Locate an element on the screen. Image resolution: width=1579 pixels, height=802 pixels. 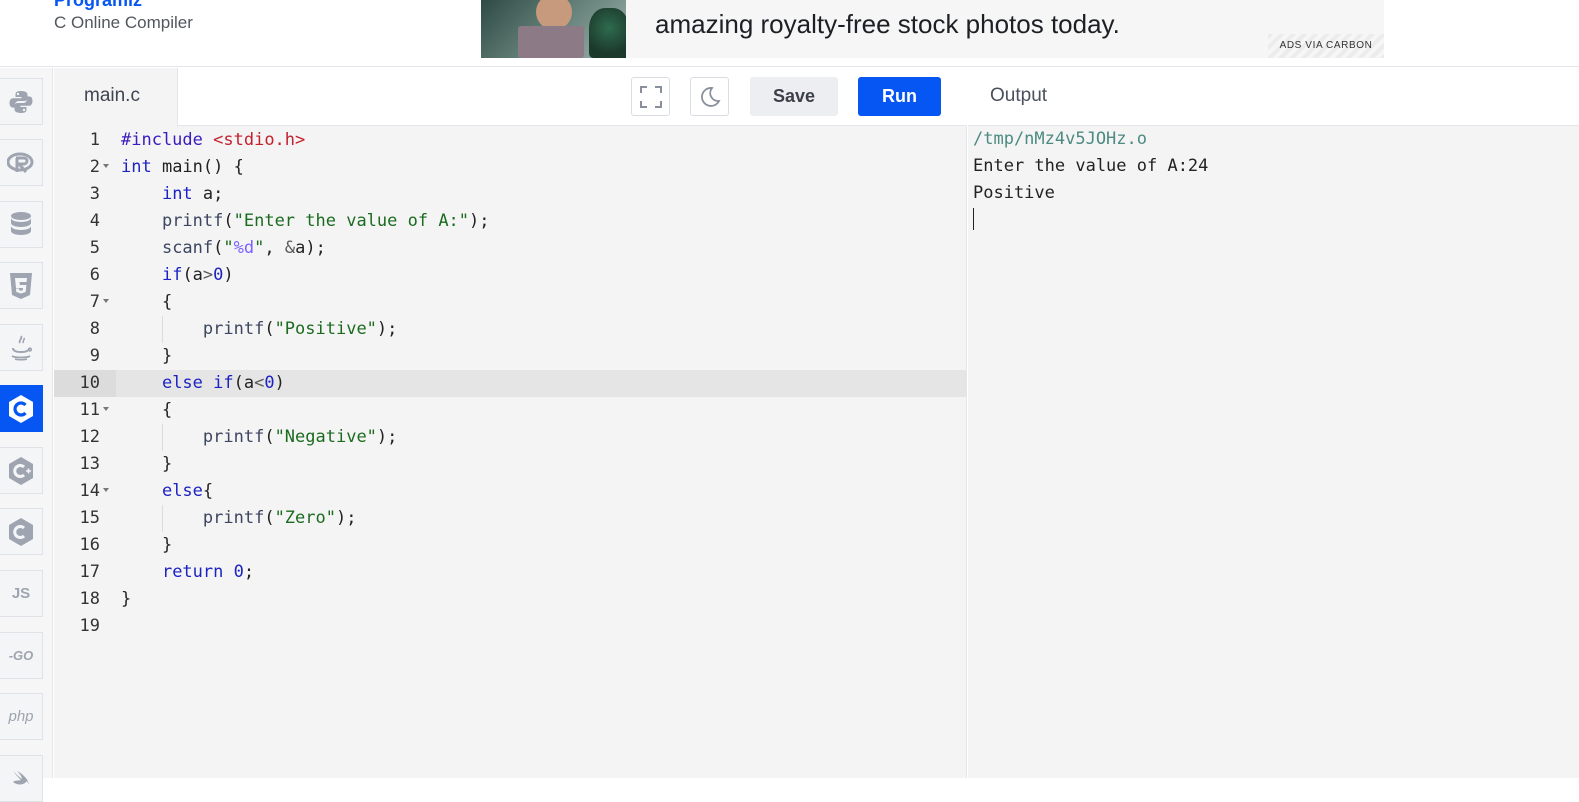
line-number: 14 is located at coordinates (89, 491).